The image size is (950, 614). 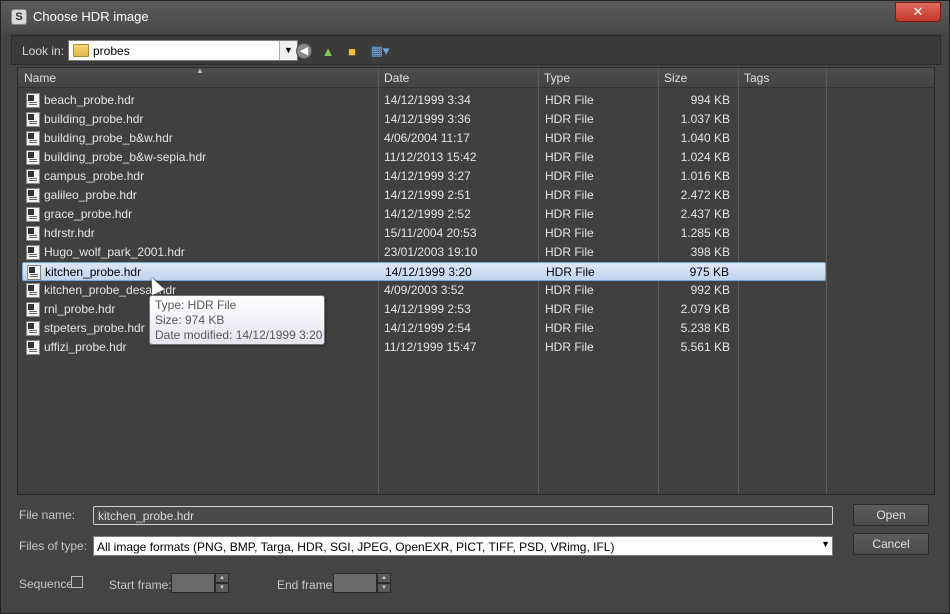 I want to click on column-divider, so click(x=826, y=281).